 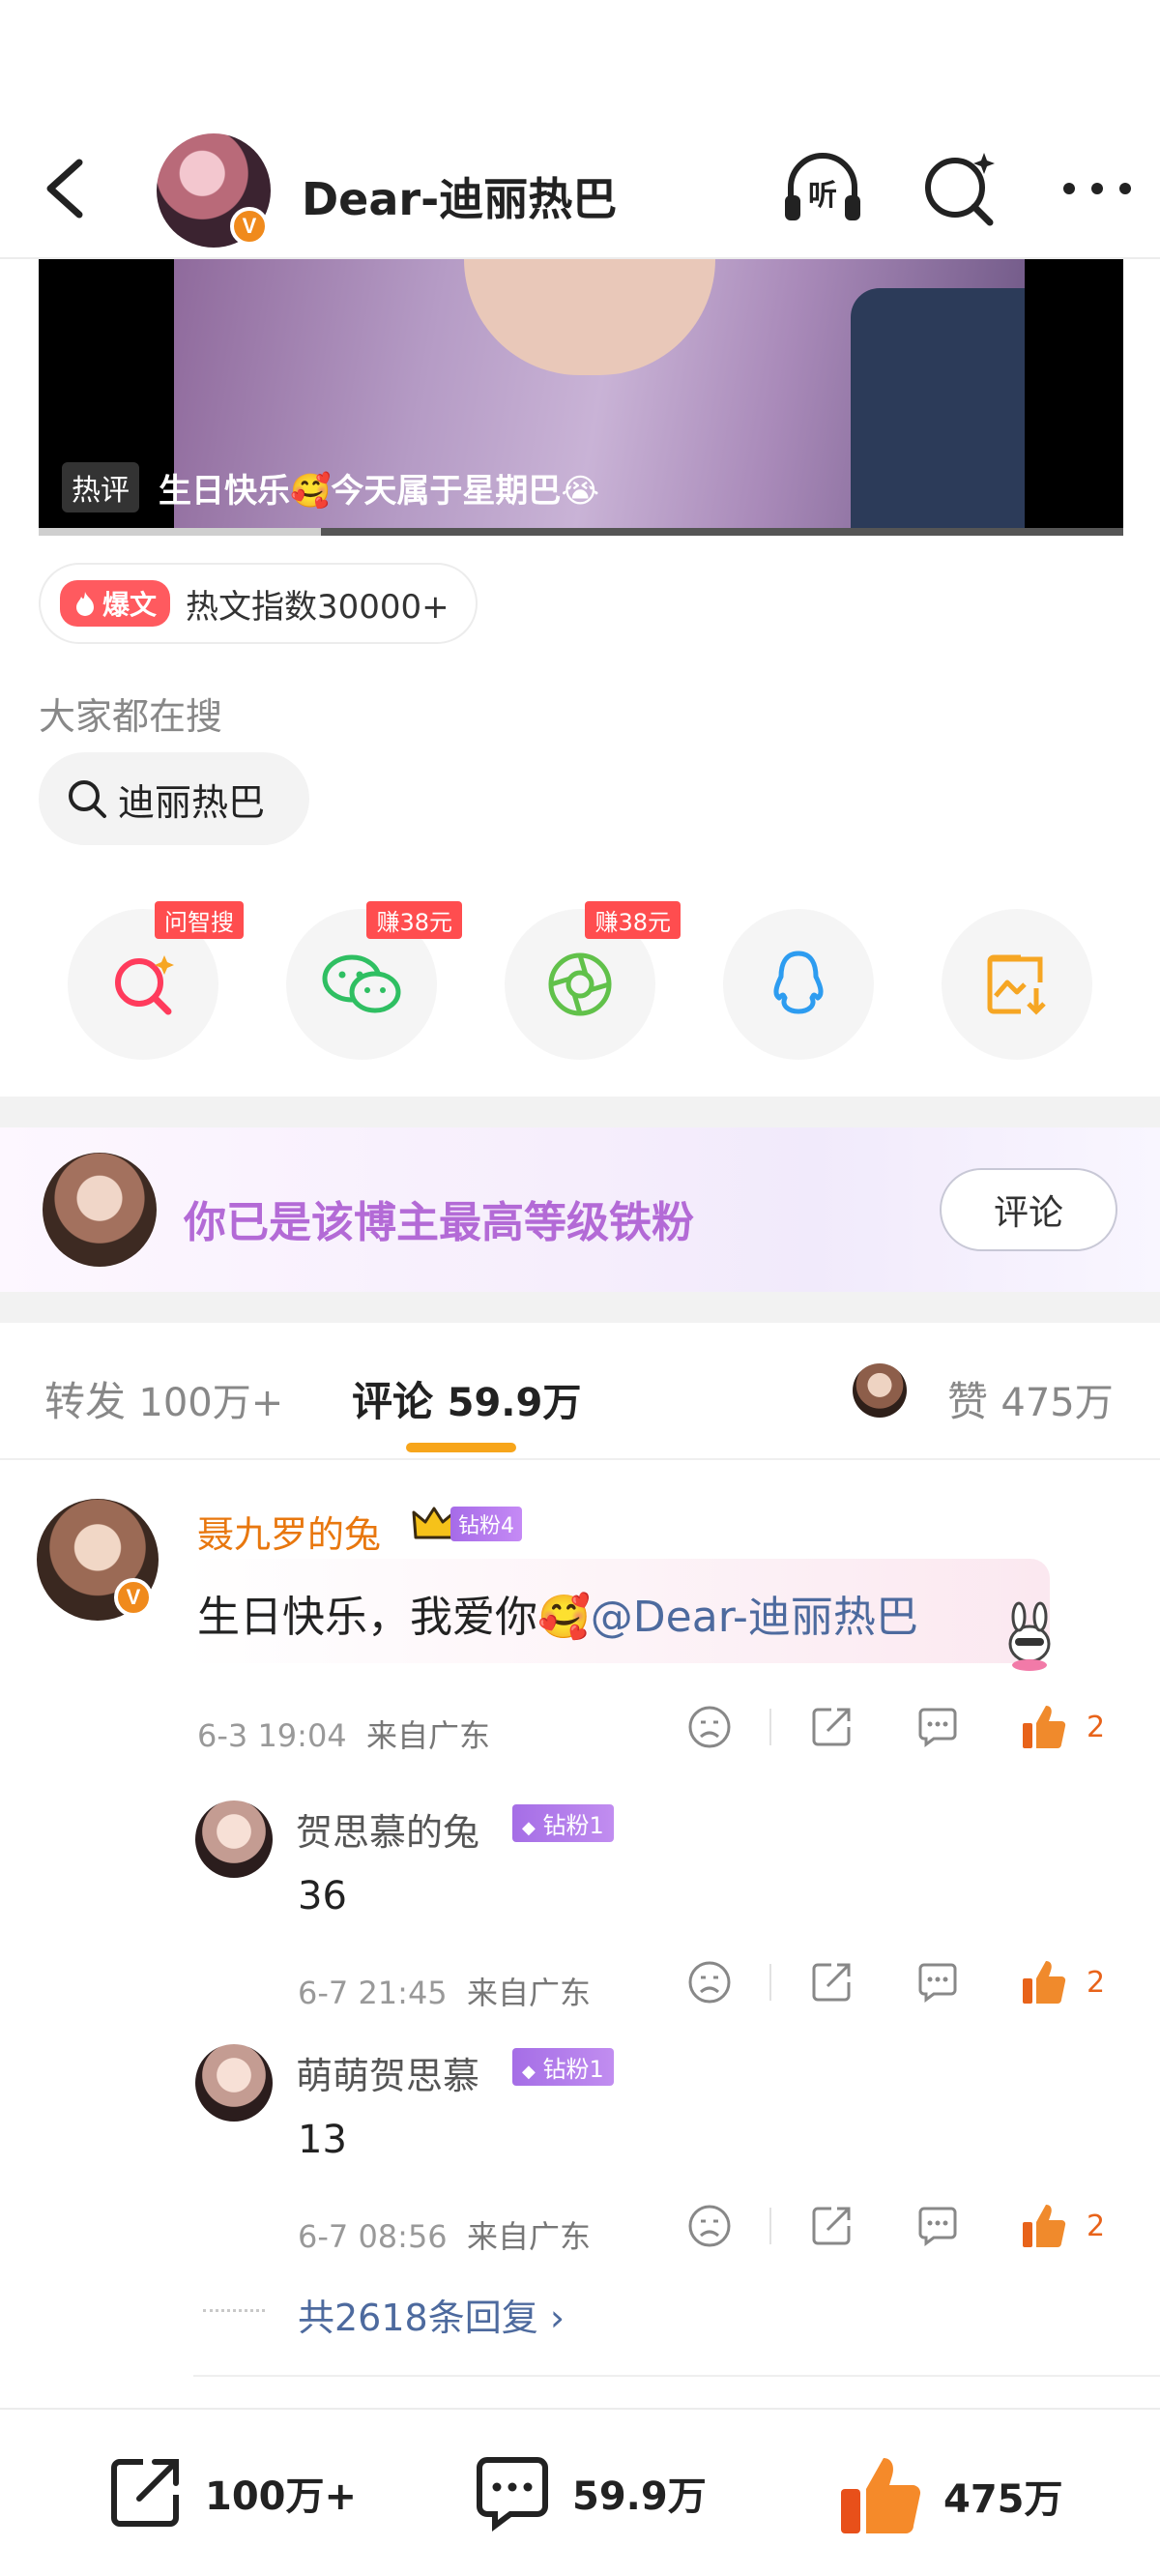 I want to click on tab-comment-label: 评论, so click(x=393, y=1401).